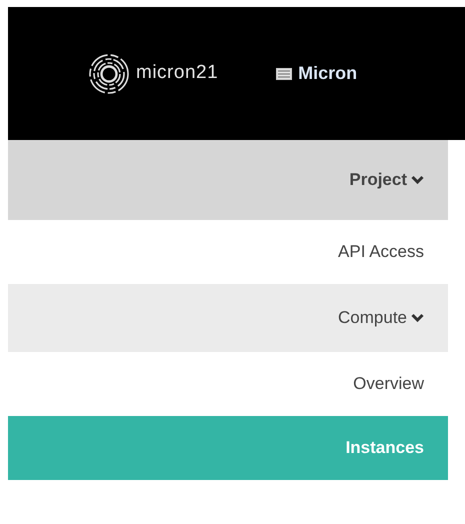  I want to click on menu-label: Overview, so click(388, 384).